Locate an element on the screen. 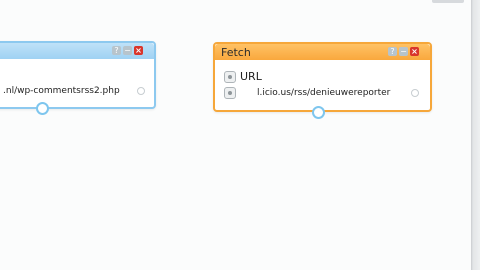 The width and height of the screenshot is (480, 270). canvas-right-edge is located at coordinates (475, 135).